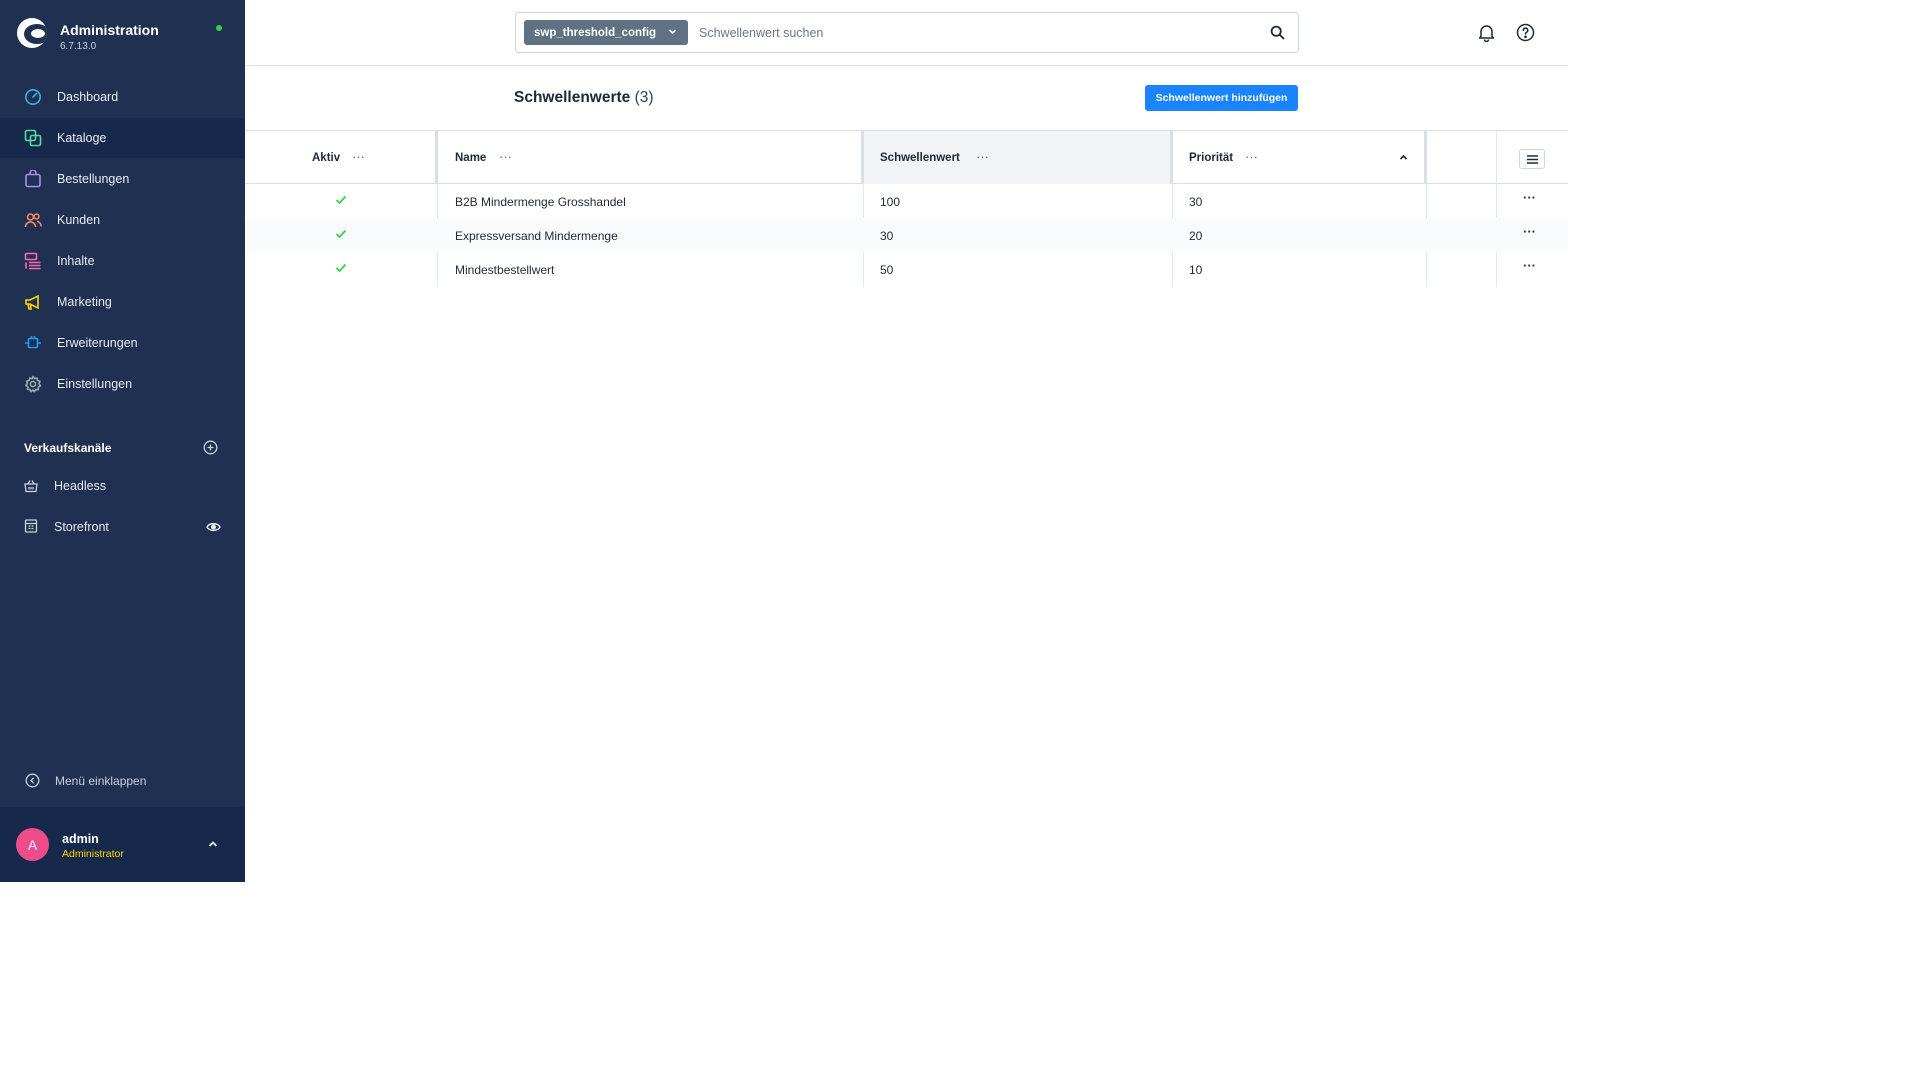 This screenshot has height=1080, width=1920. Describe the element at coordinates (906, 235) in the screenshot. I see `table-row: Expressversand Mindermenge 30 20 ···` at that location.